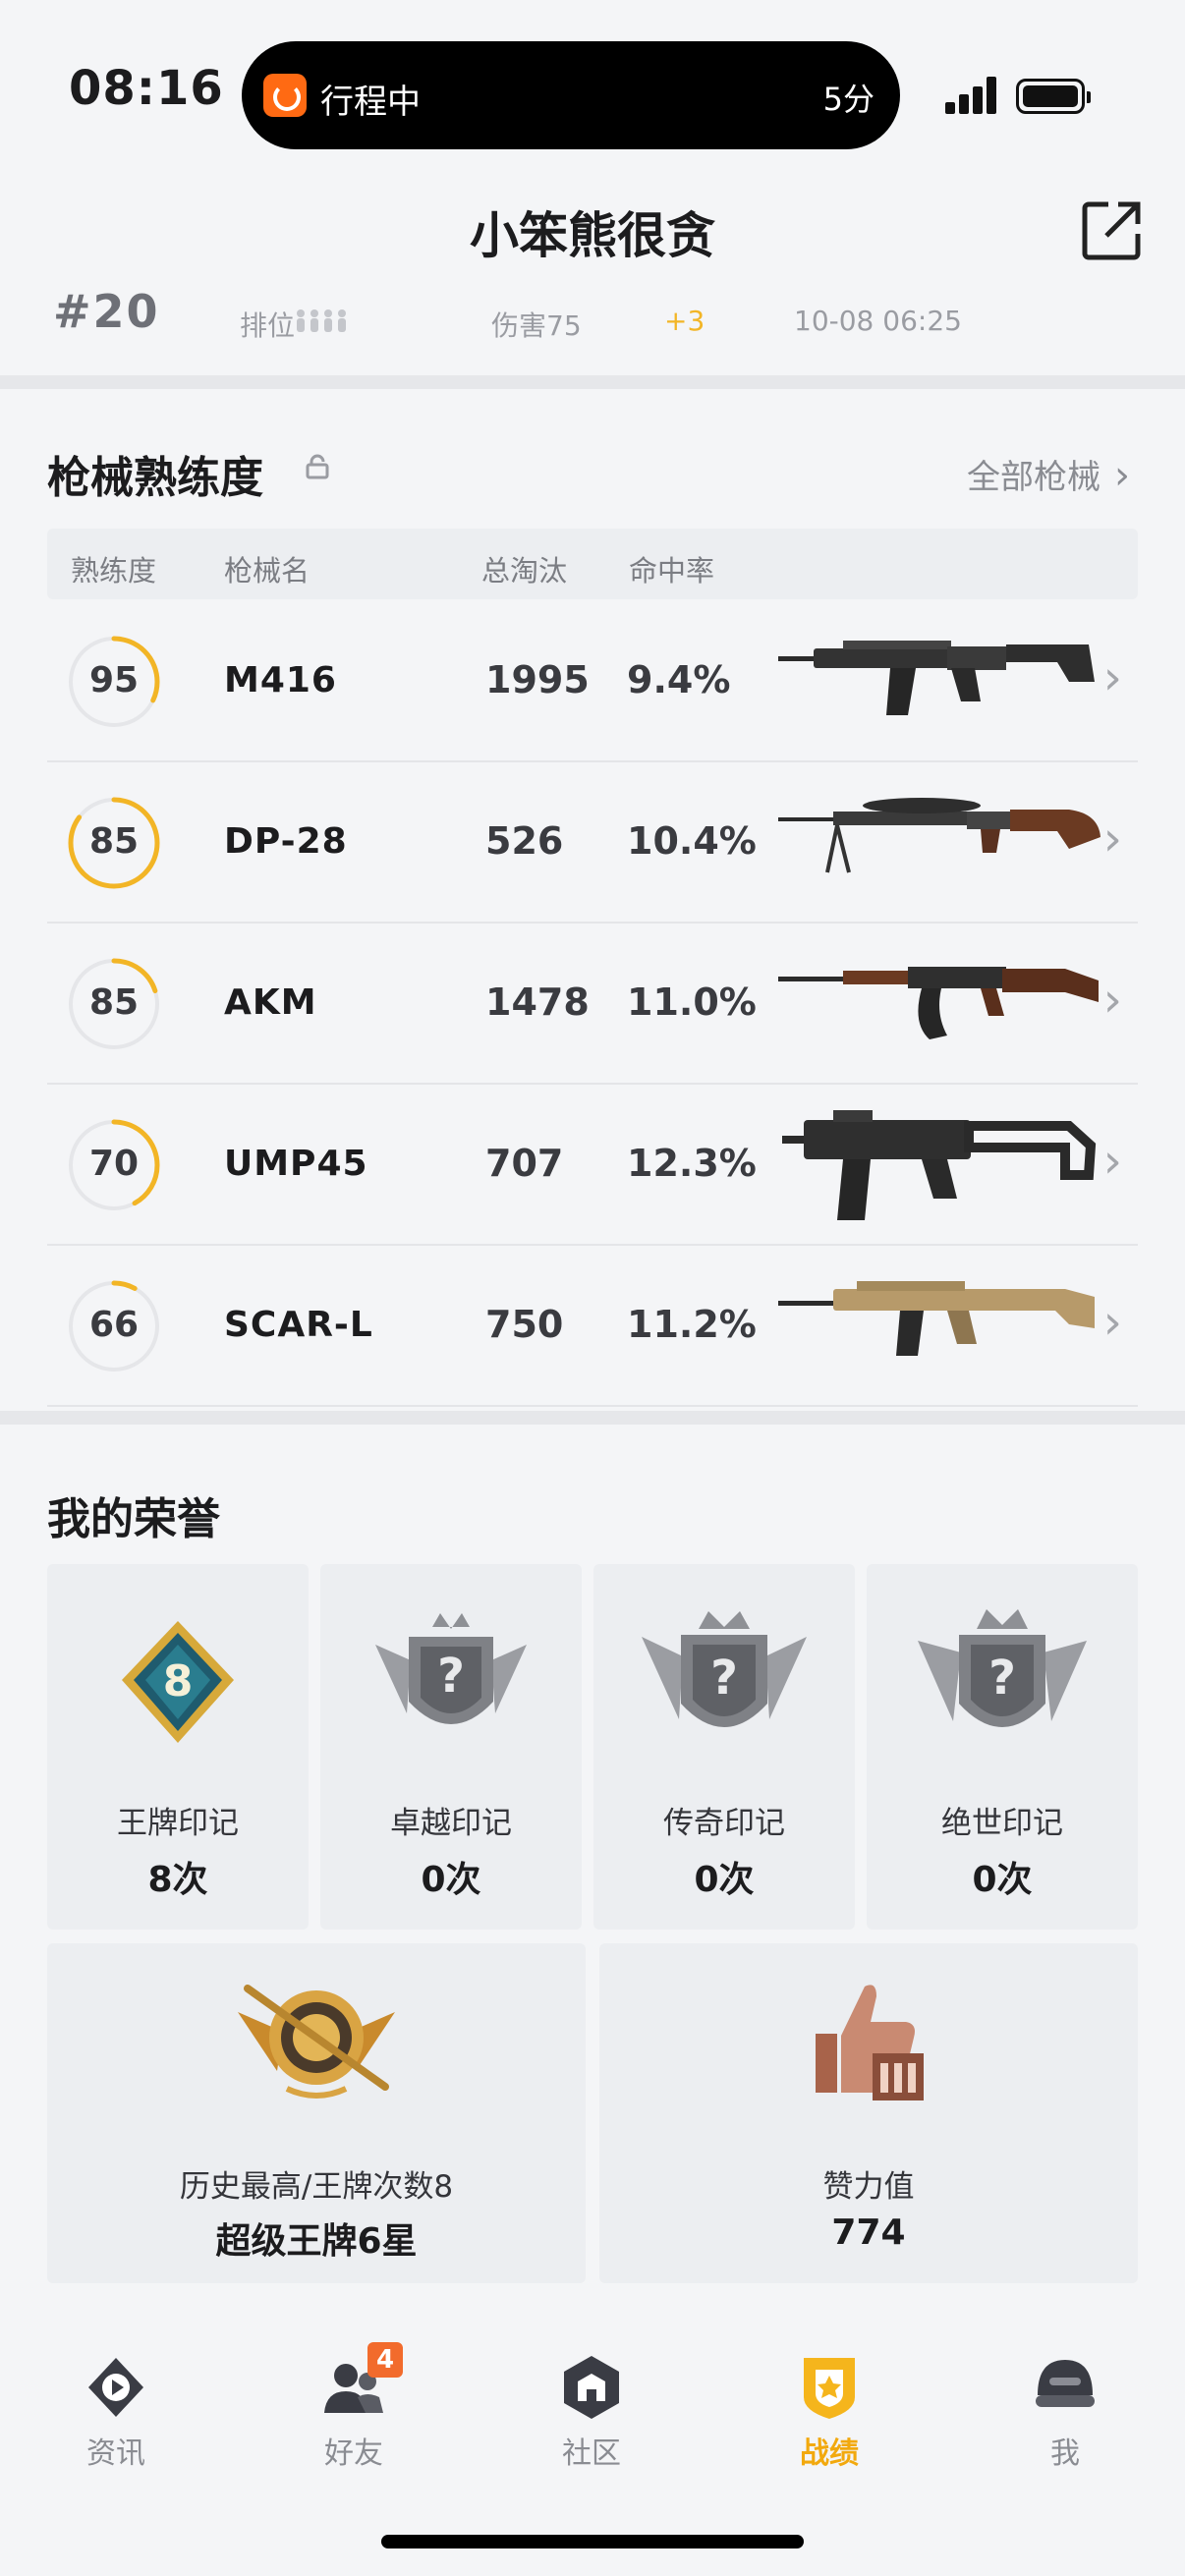 The width and height of the screenshot is (1185, 2576). What do you see at coordinates (692, 1324) in the screenshot?
I see `weapon-accuracy: 11.2%` at bounding box center [692, 1324].